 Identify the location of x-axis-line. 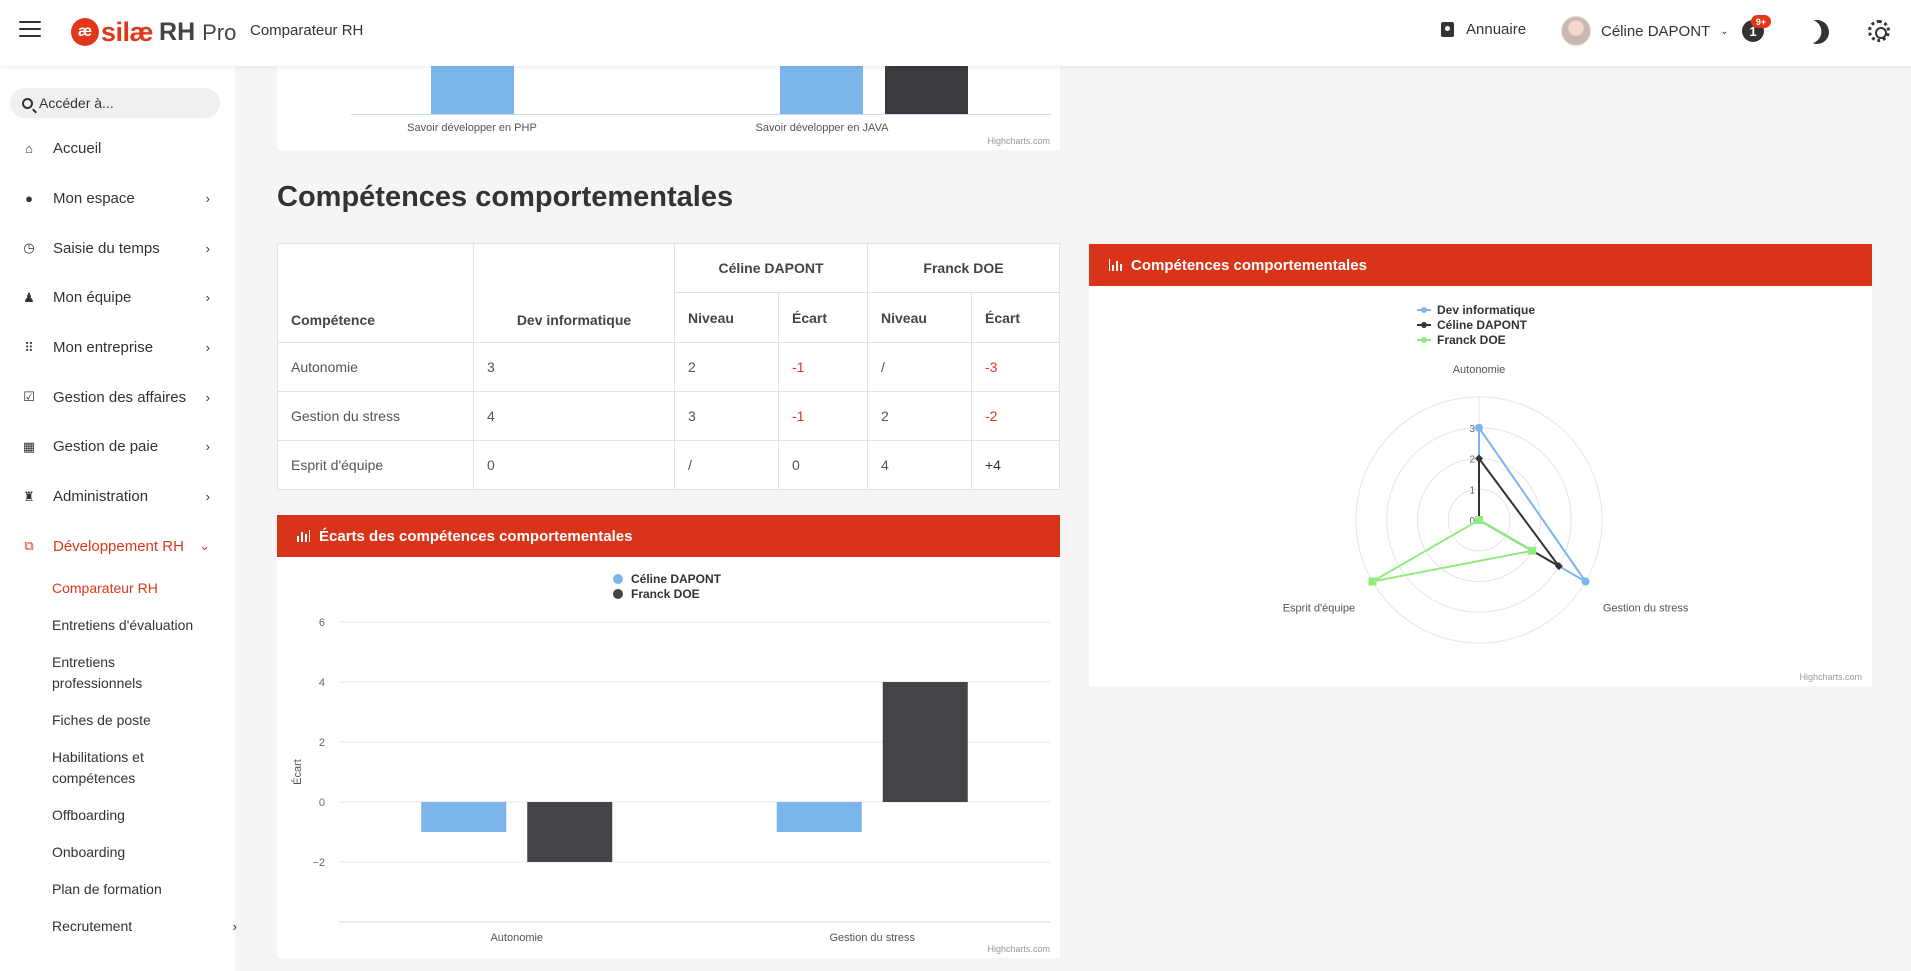
(701, 114).